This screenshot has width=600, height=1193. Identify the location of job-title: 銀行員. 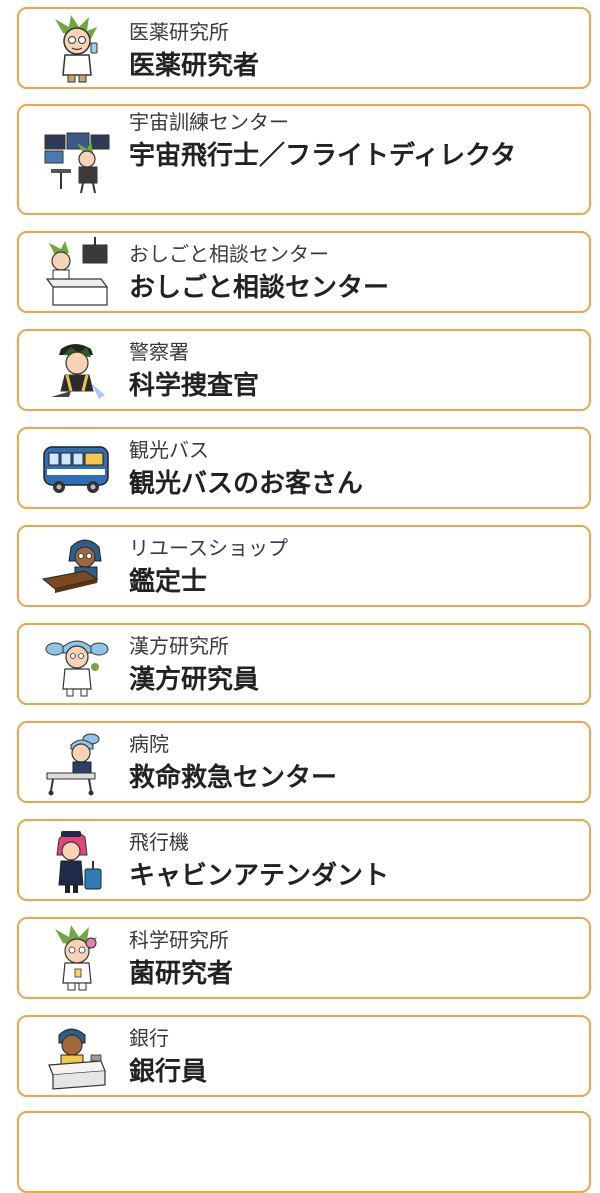
(168, 1072).